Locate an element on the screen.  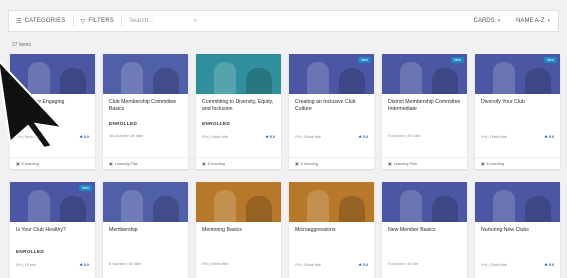
course-title: Is Your Club Healthy? is located at coordinates (52, 233).